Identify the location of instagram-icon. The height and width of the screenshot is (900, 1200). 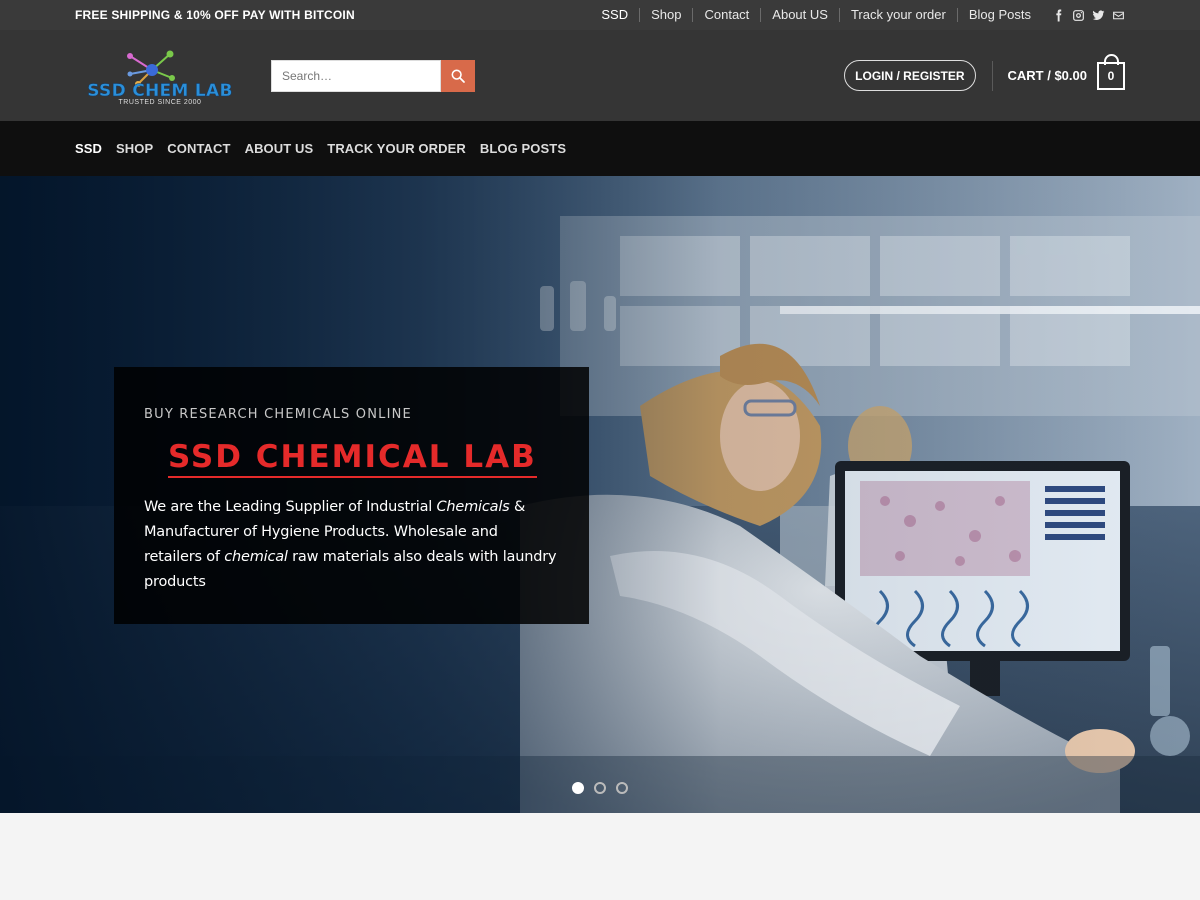
(1078, 15).